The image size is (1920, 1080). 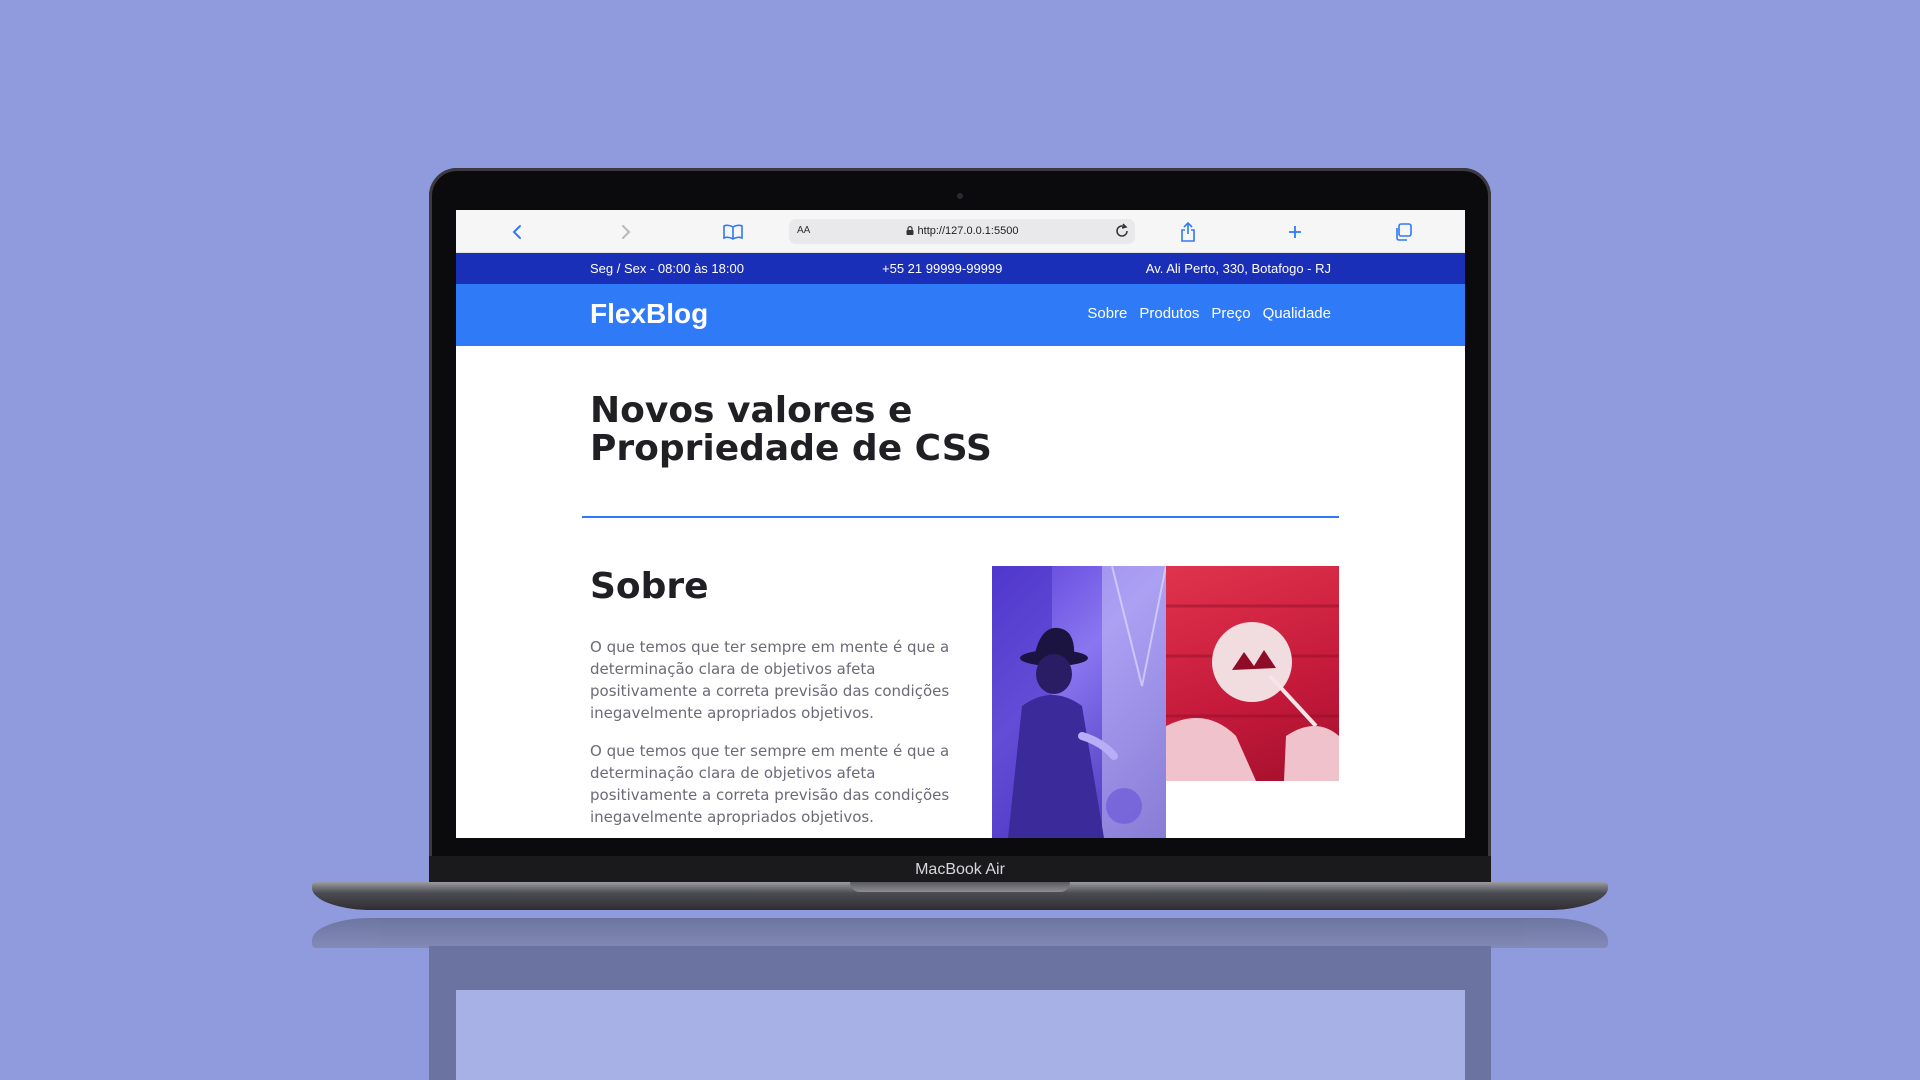 What do you see at coordinates (960, 315) in the screenshot?
I see `site-header: FlexBlog Sobre Produtos Preço Qualidade` at bounding box center [960, 315].